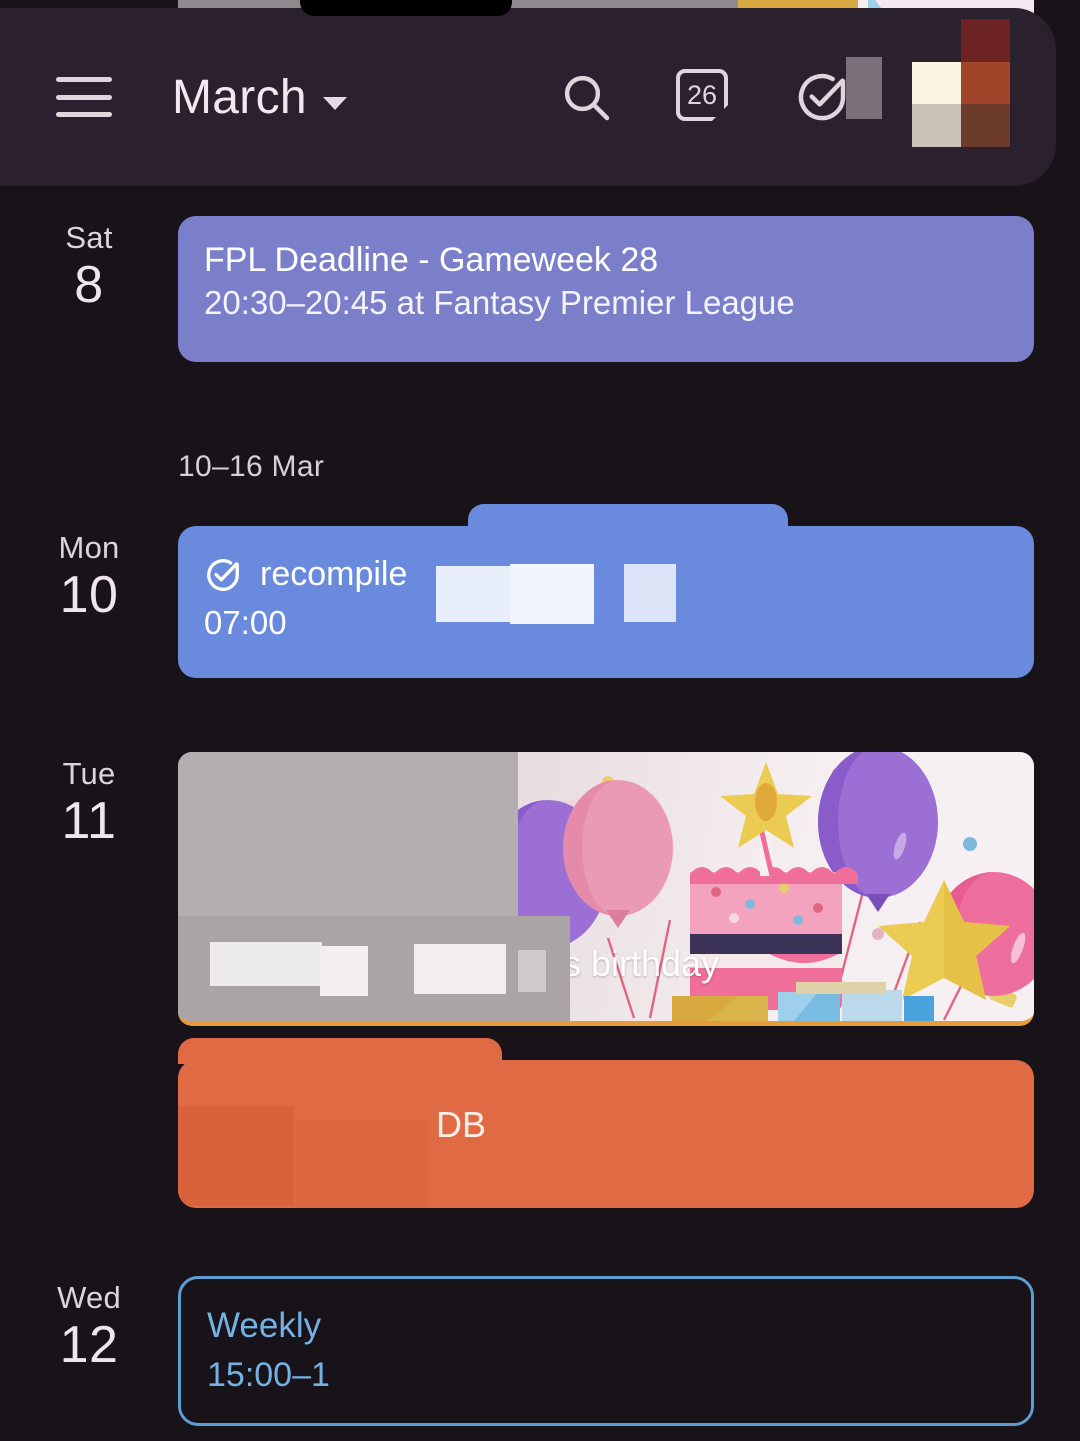  What do you see at coordinates (431, 260) in the screenshot?
I see `event-title: FPL Deadline - Gameweek 28` at bounding box center [431, 260].